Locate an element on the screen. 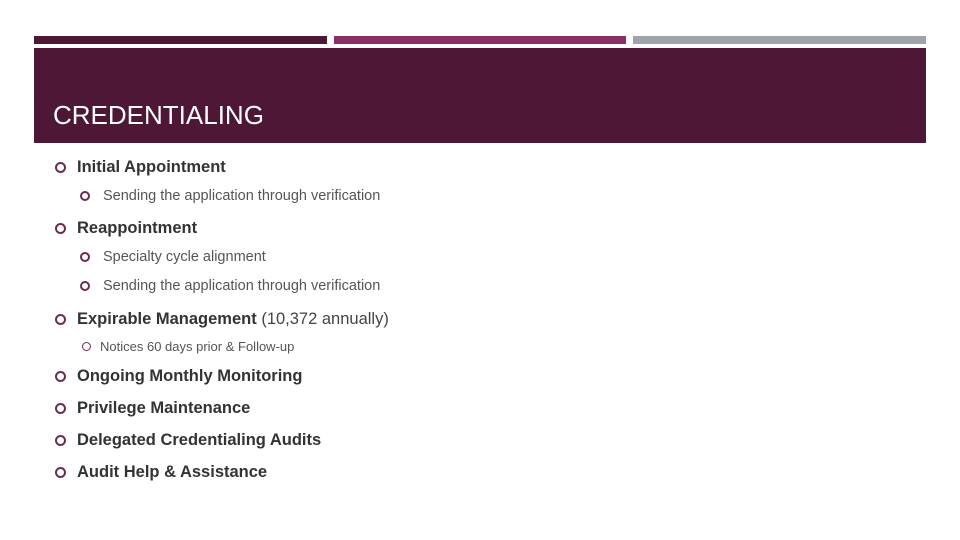 This screenshot has height=540, width=960. list-item-text: Reappointment is located at coordinates (137, 228).